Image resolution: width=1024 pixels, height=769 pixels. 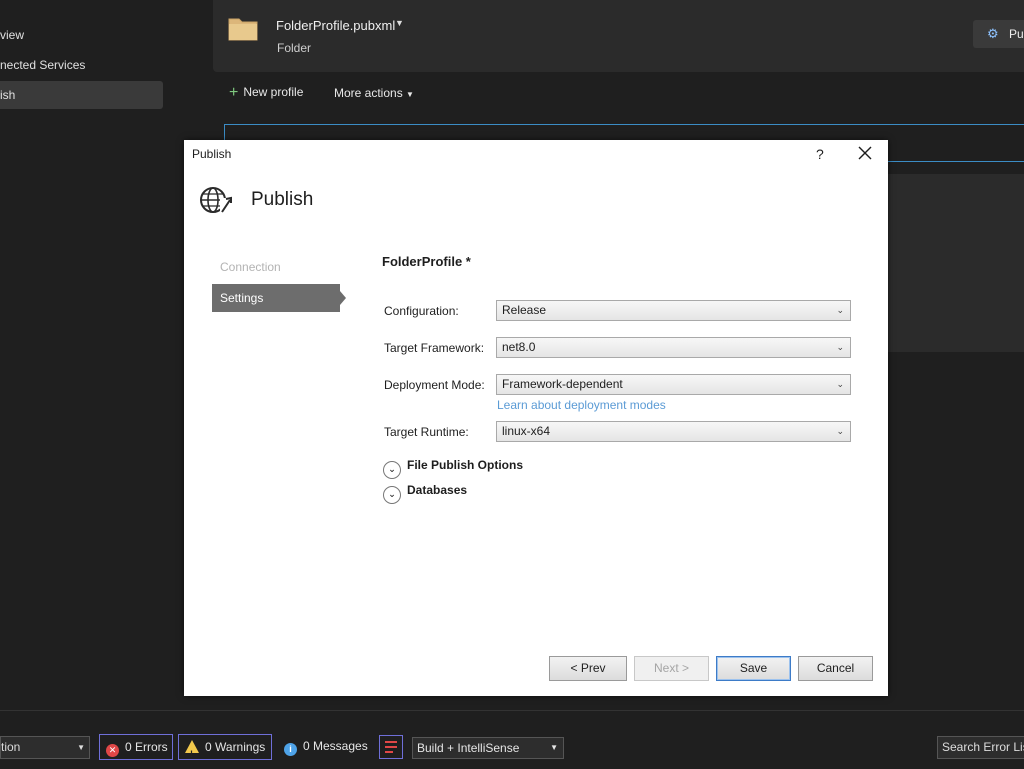 I want to click on more-actions-button: More actions ▼, so click(x=374, y=93).